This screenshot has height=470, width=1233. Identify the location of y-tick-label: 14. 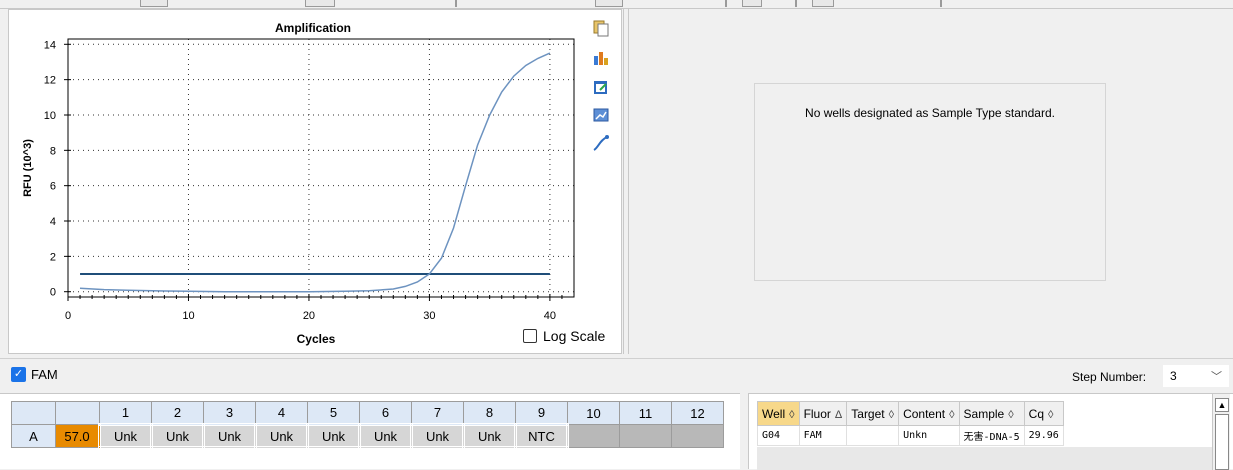
(50, 45).